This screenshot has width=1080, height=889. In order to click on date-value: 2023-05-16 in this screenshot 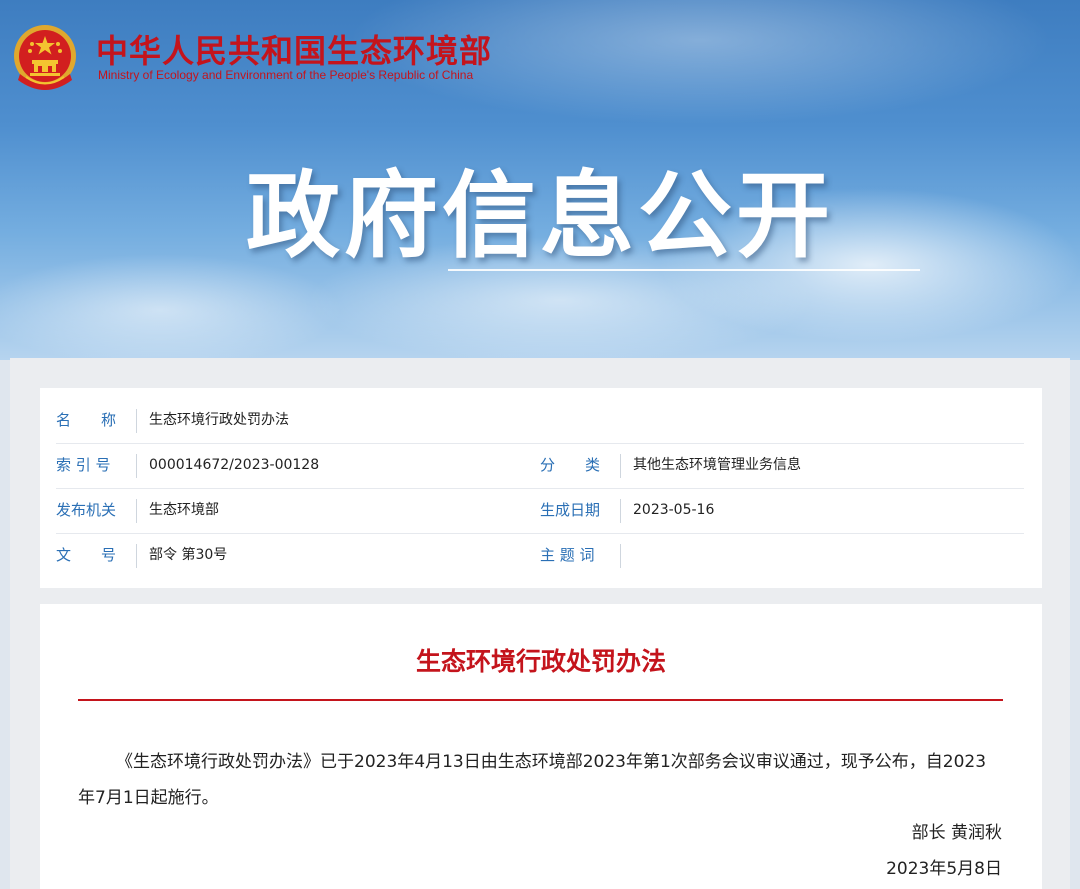, I will do `click(674, 510)`.